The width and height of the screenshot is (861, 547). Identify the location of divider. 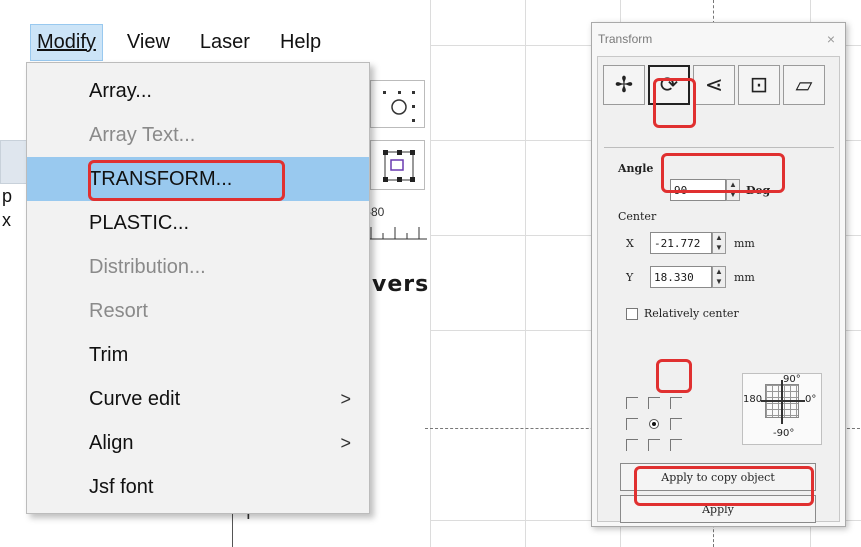
(719, 147).